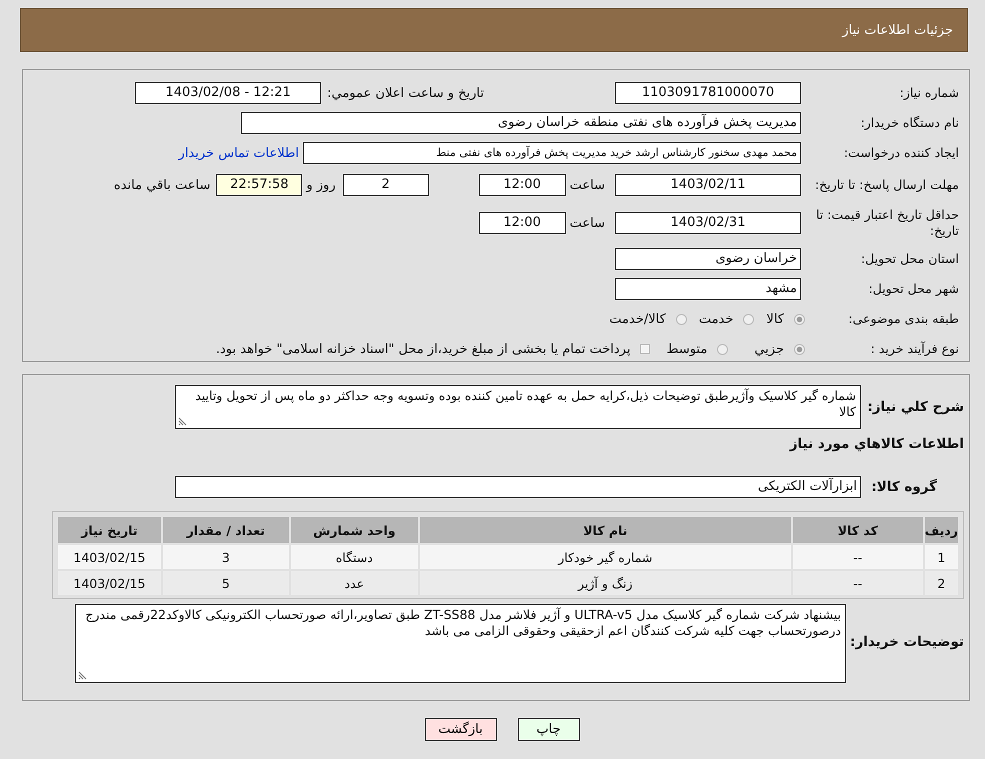  What do you see at coordinates (238, 153) in the screenshot?
I see `contact-link: اطلاعات تماس خریدار` at bounding box center [238, 153].